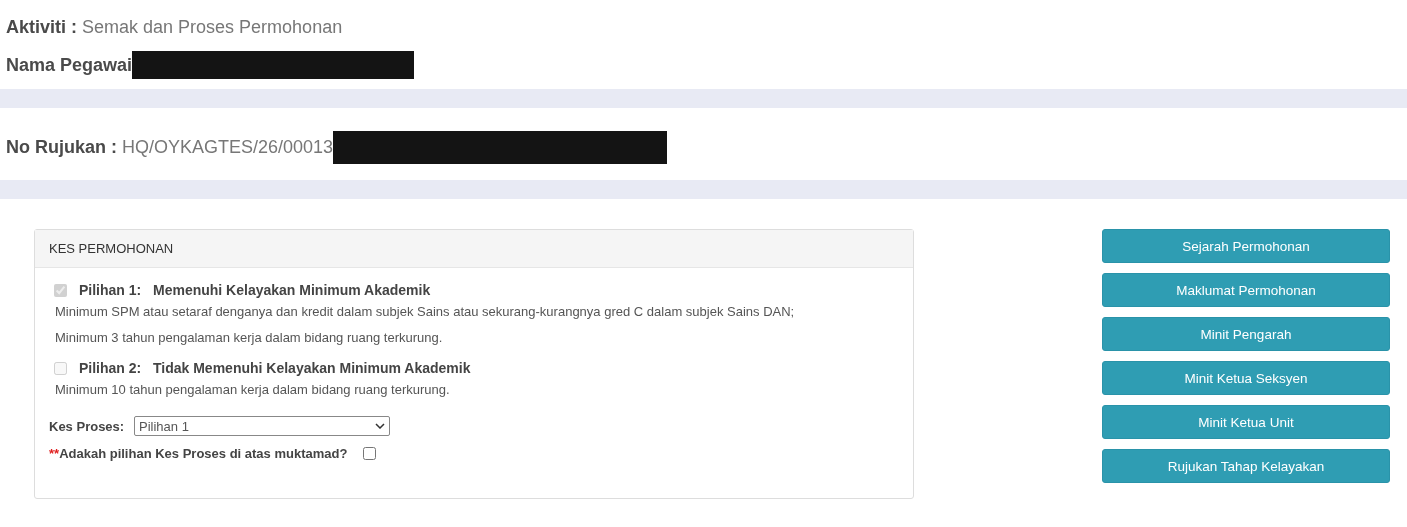 The width and height of the screenshot is (1407, 527). I want to click on option-title: Memenuhi Kelayakan Minimum Akademik, so click(292, 290).